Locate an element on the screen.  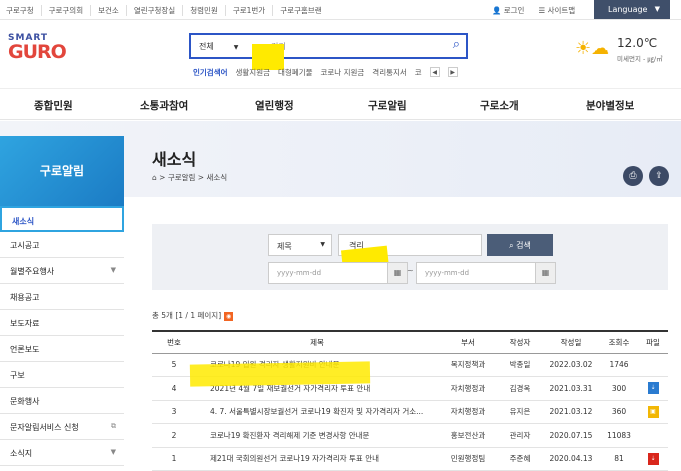
row-number: 1 is located at coordinates (174, 459).